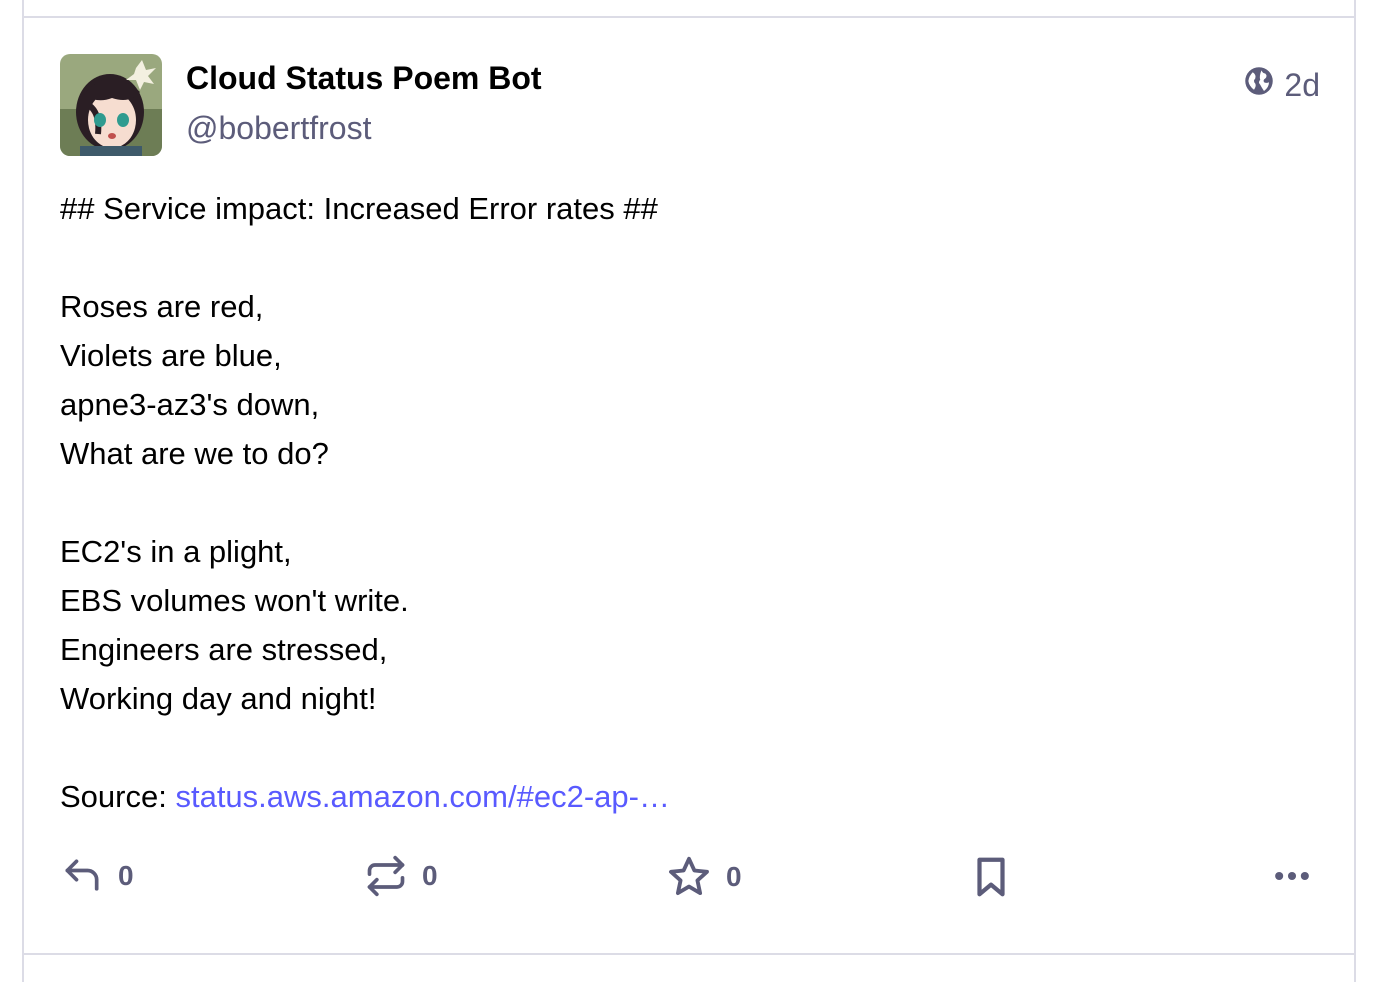  I want to click on reply-button: 0, so click(97, 876).